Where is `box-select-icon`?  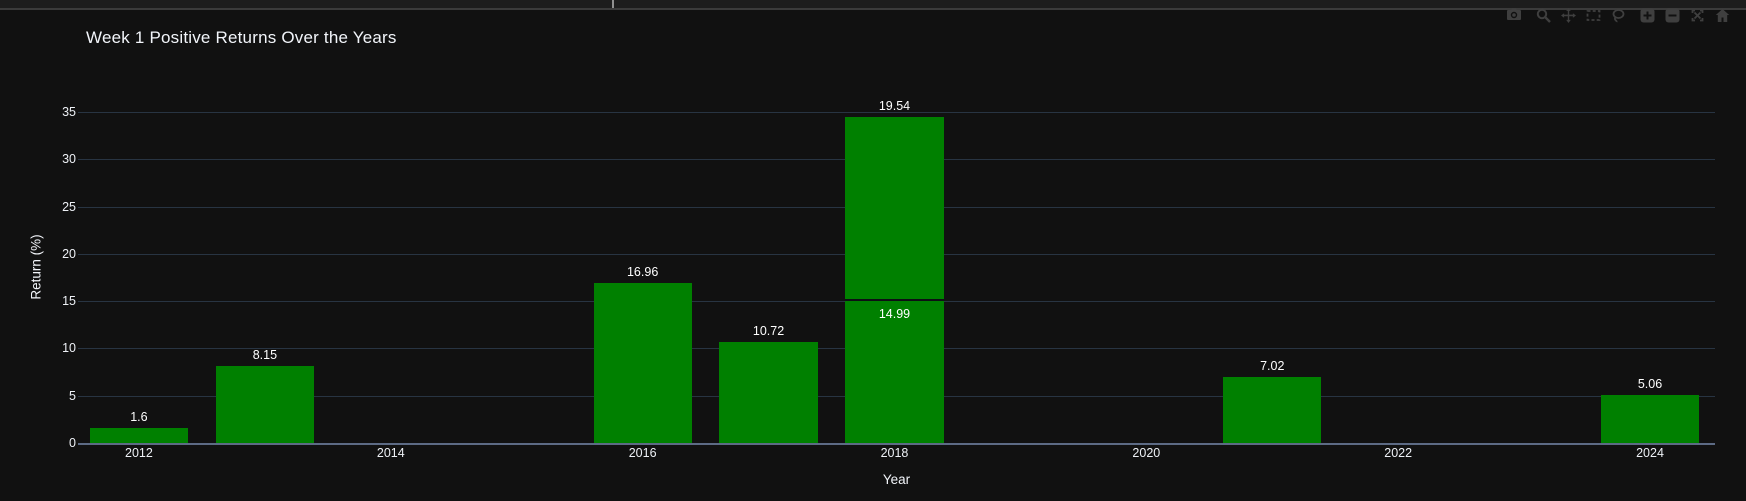 box-select-icon is located at coordinates (1593, 15).